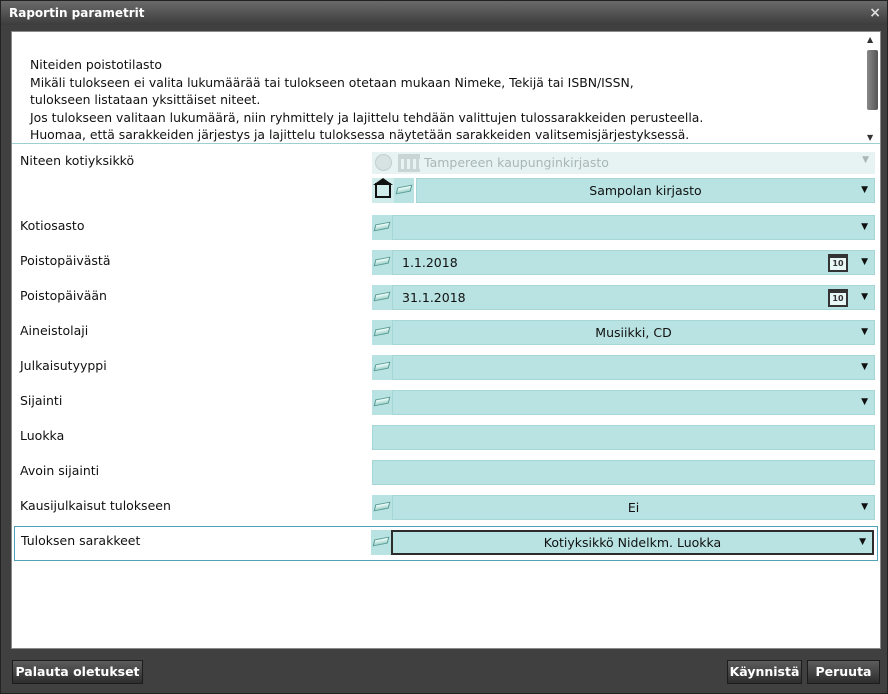 The image size is (888, 694). What do you see at coordinates (444, 13) in the screenshot?
I see `title-bar: Raportin parametrit ×` at bounding box center [444, 13].